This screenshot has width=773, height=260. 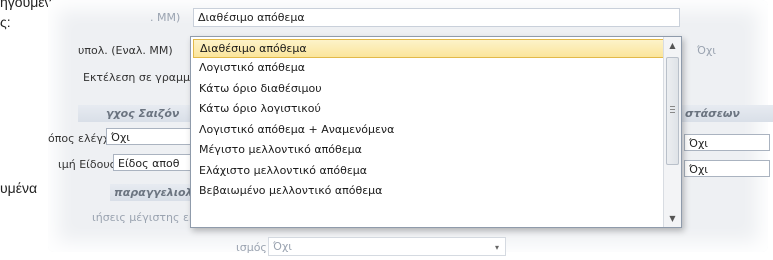 I want to click on right-combo-2-value: Όχι, so click(x=699, y=169).